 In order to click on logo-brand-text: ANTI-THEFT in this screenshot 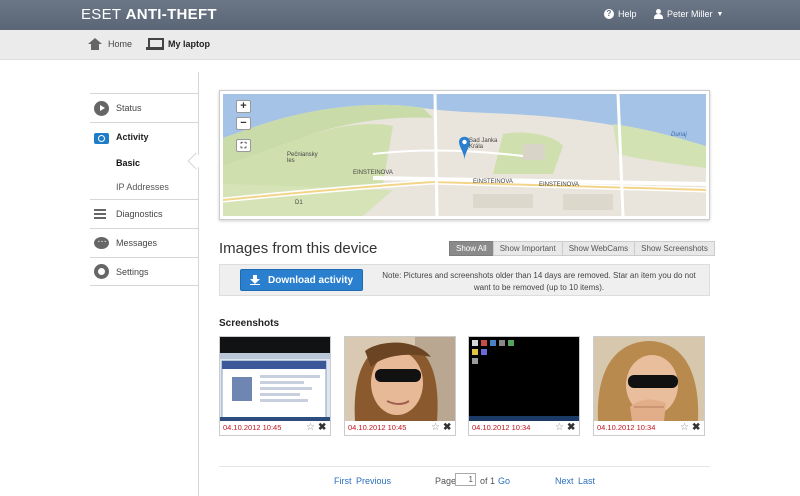, I will do `click(171, 14)`.